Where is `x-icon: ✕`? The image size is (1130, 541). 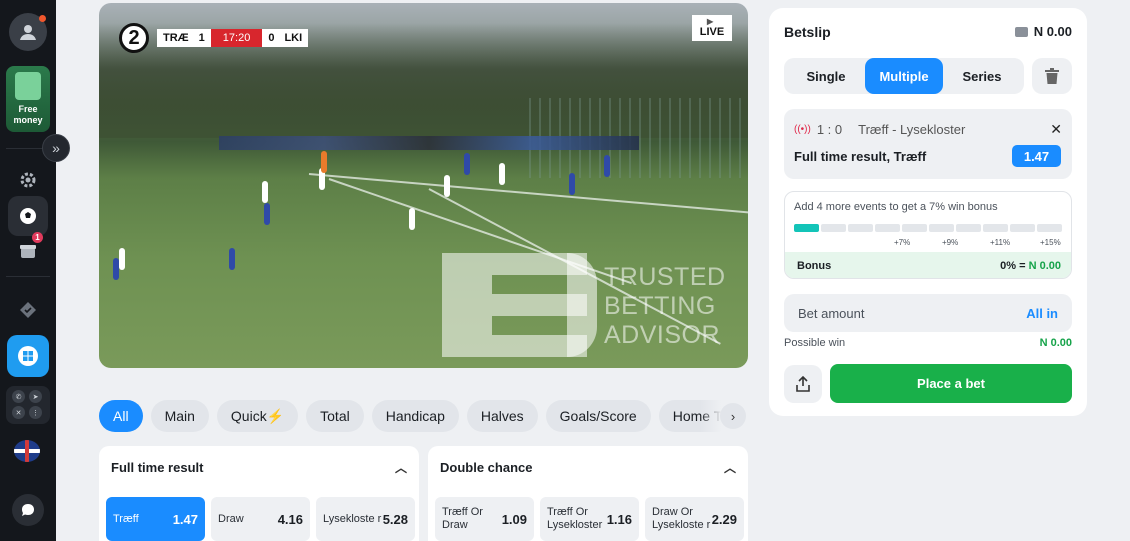
x-icon: ✕ is located at coordinates (18, 412).